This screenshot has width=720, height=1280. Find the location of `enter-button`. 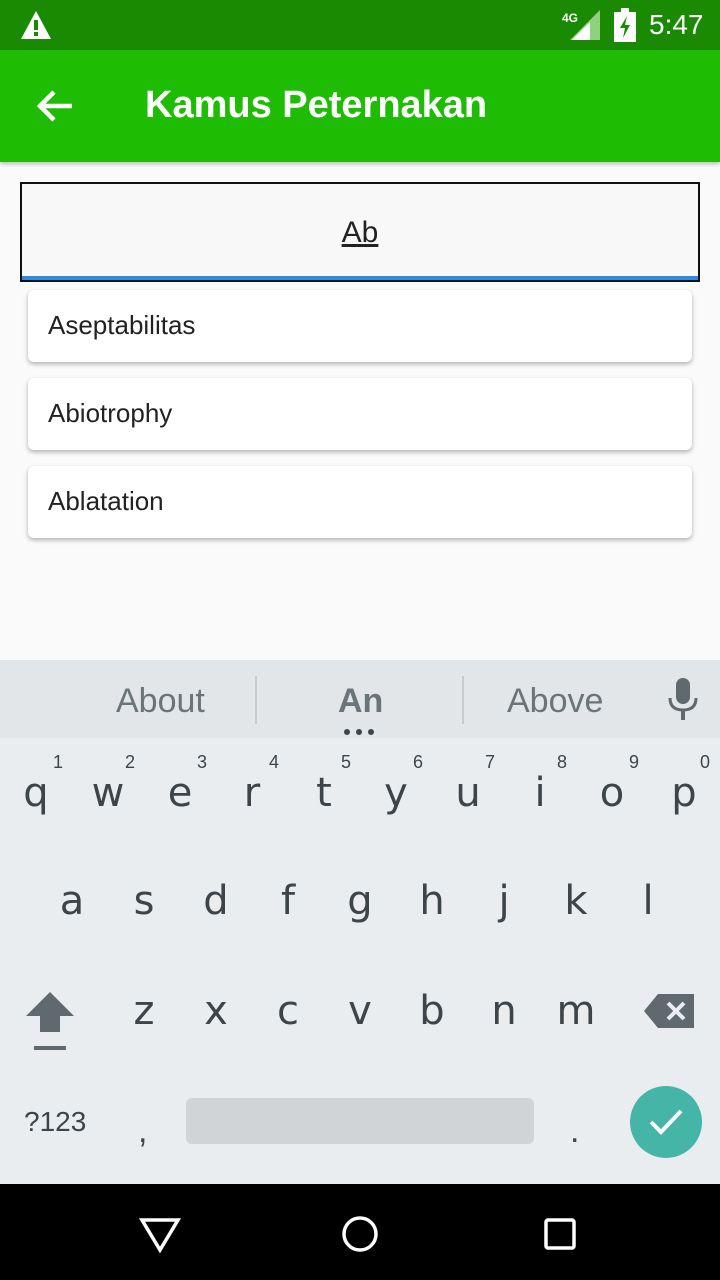

enter-button is located at coordinates (666, 1122).